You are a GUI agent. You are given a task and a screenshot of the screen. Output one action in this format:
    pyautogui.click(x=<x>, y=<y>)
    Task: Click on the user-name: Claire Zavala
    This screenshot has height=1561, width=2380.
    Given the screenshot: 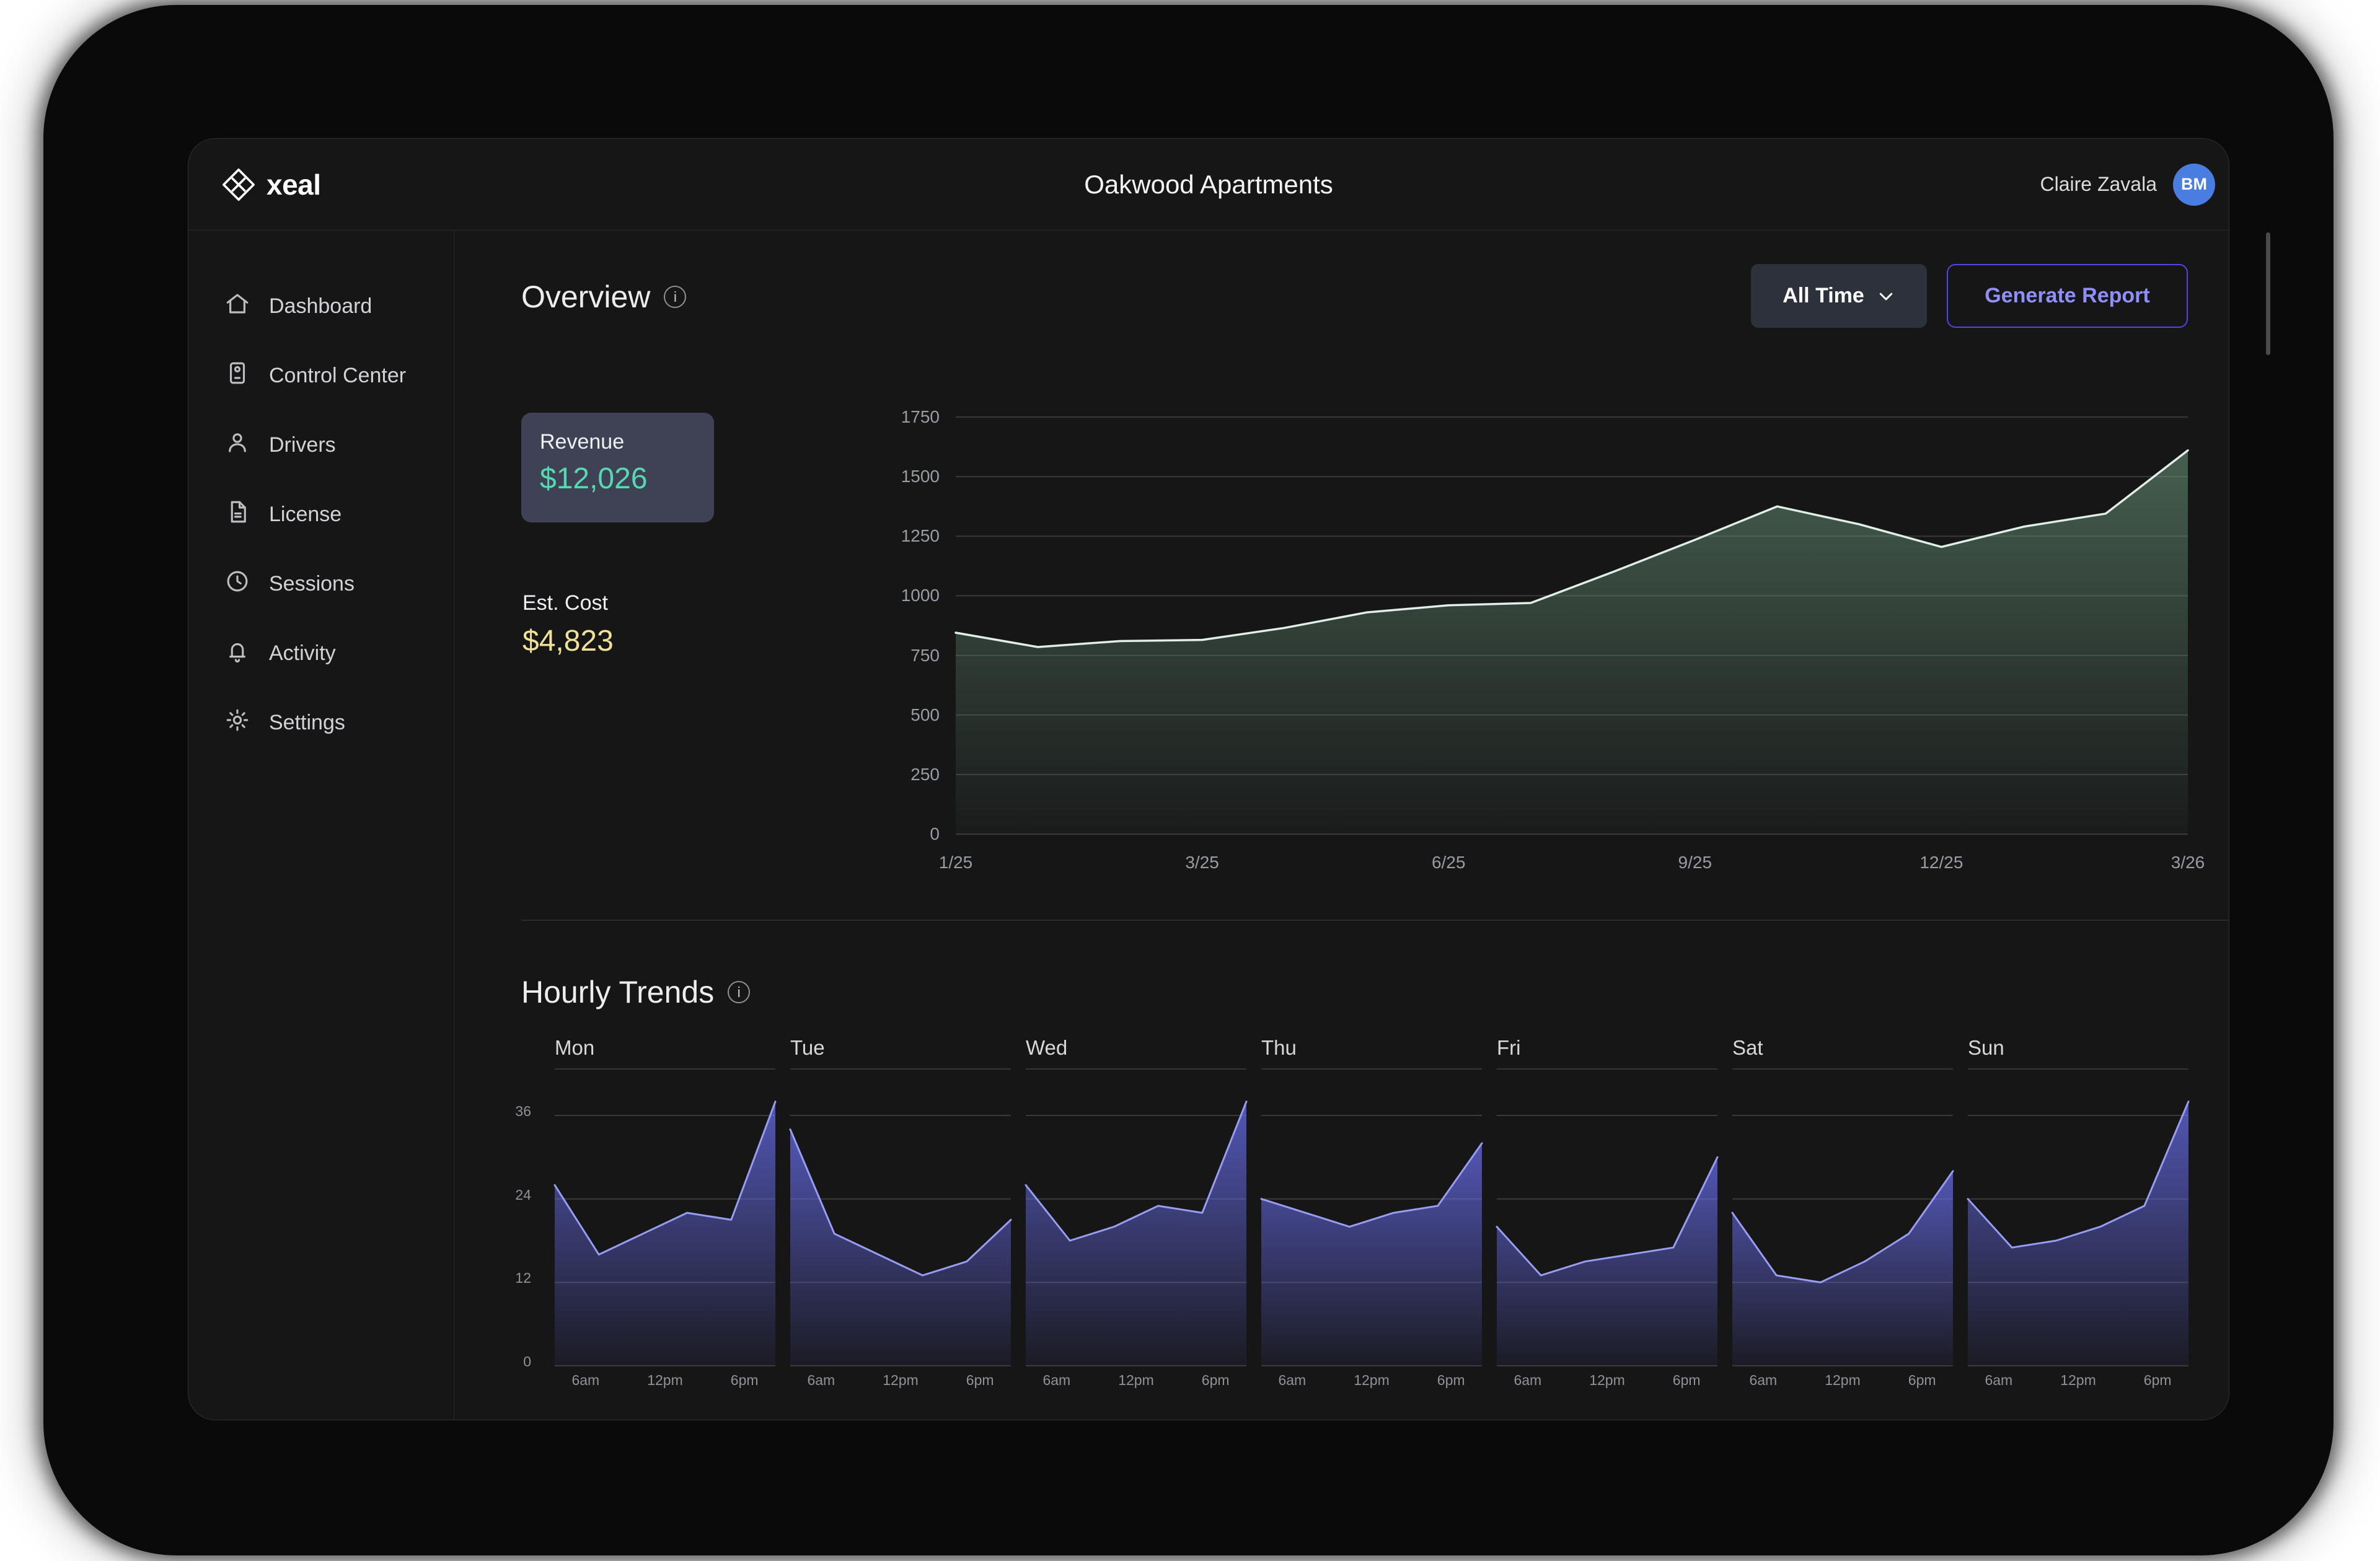 What is the action you would take?
    pyautogui.click(x=2098, y=184)
    